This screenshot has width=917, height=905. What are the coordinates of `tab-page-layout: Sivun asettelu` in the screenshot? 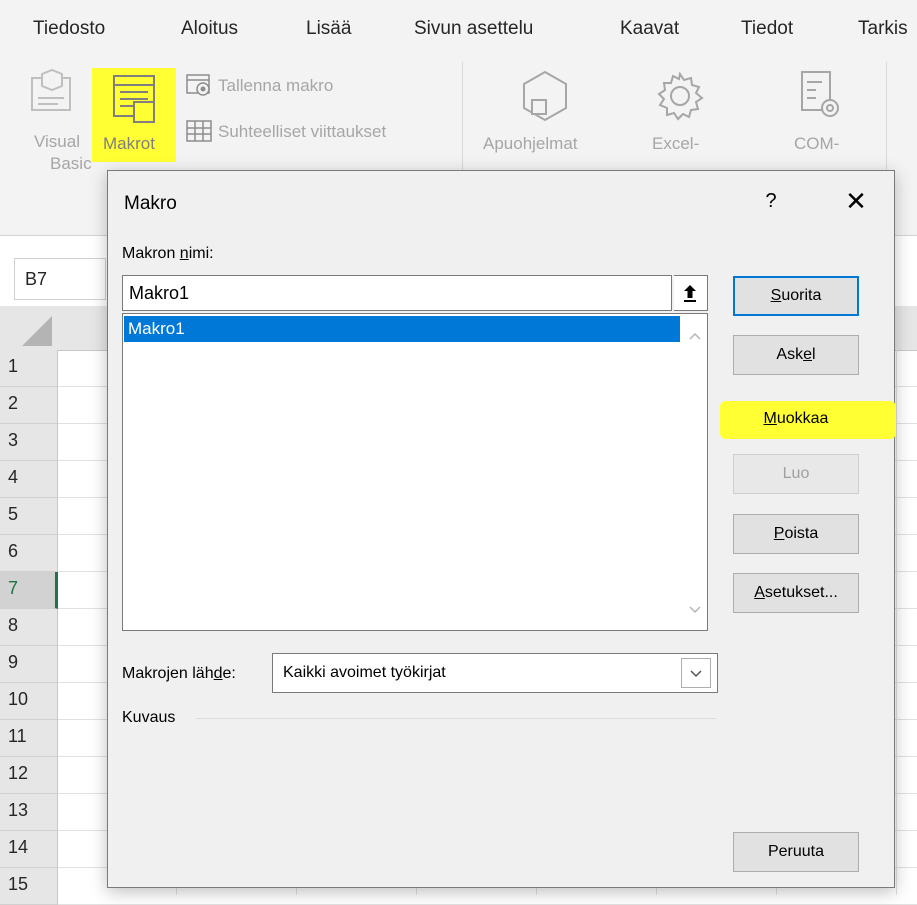 It's located at (473, 29).